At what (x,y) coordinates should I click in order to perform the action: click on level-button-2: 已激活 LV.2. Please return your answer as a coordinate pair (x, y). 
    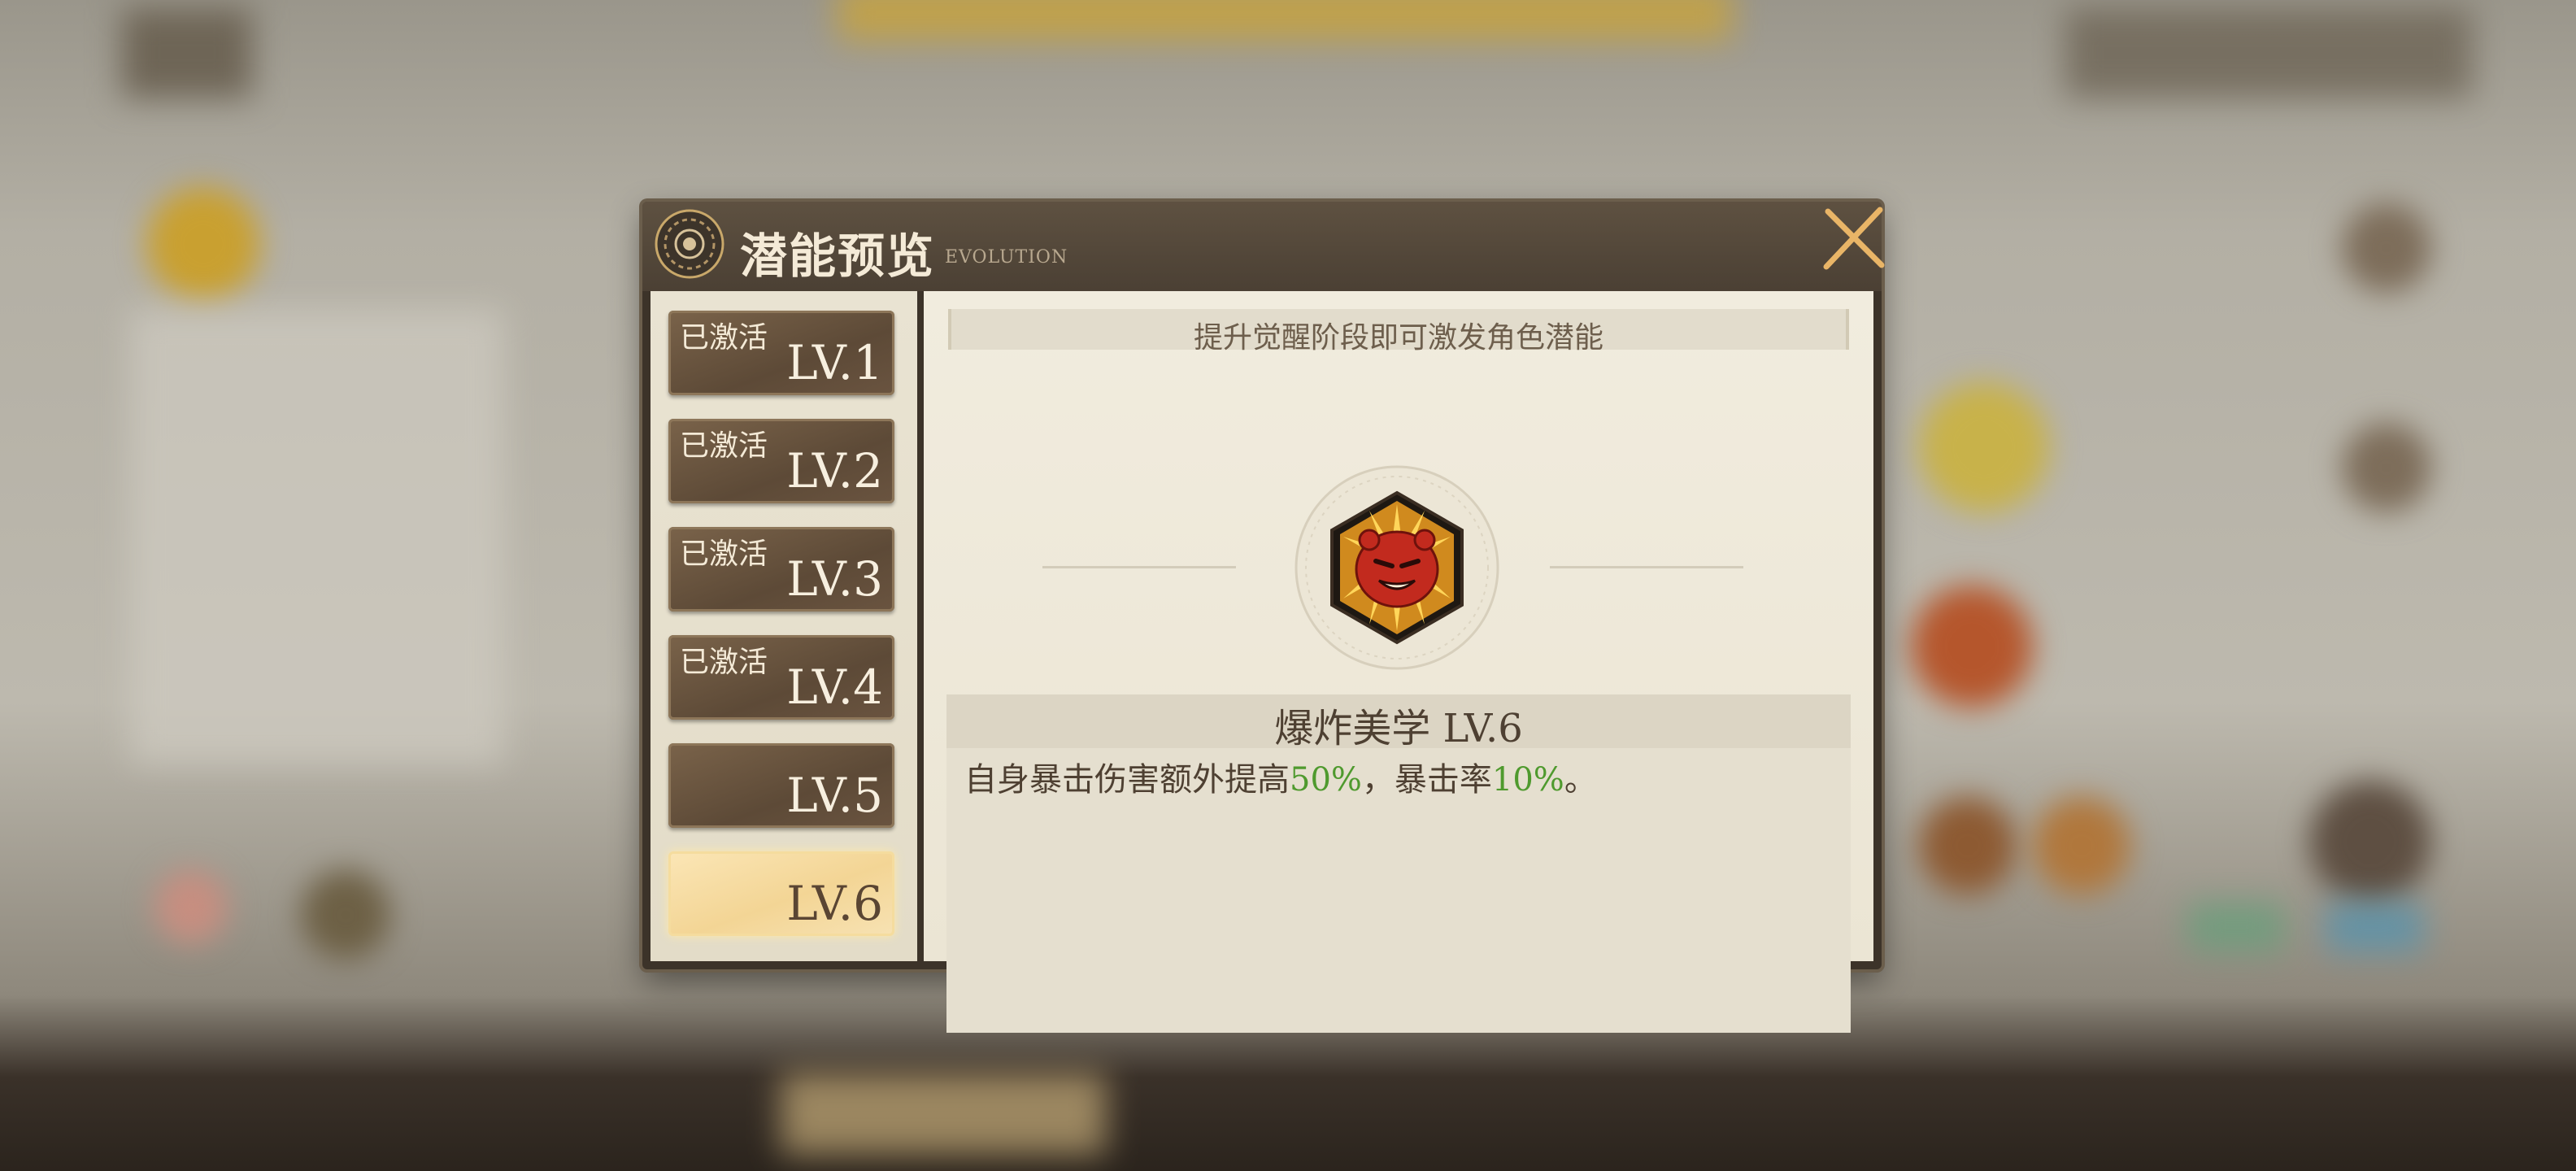
    Looking at the image, I should click on (781, 461).